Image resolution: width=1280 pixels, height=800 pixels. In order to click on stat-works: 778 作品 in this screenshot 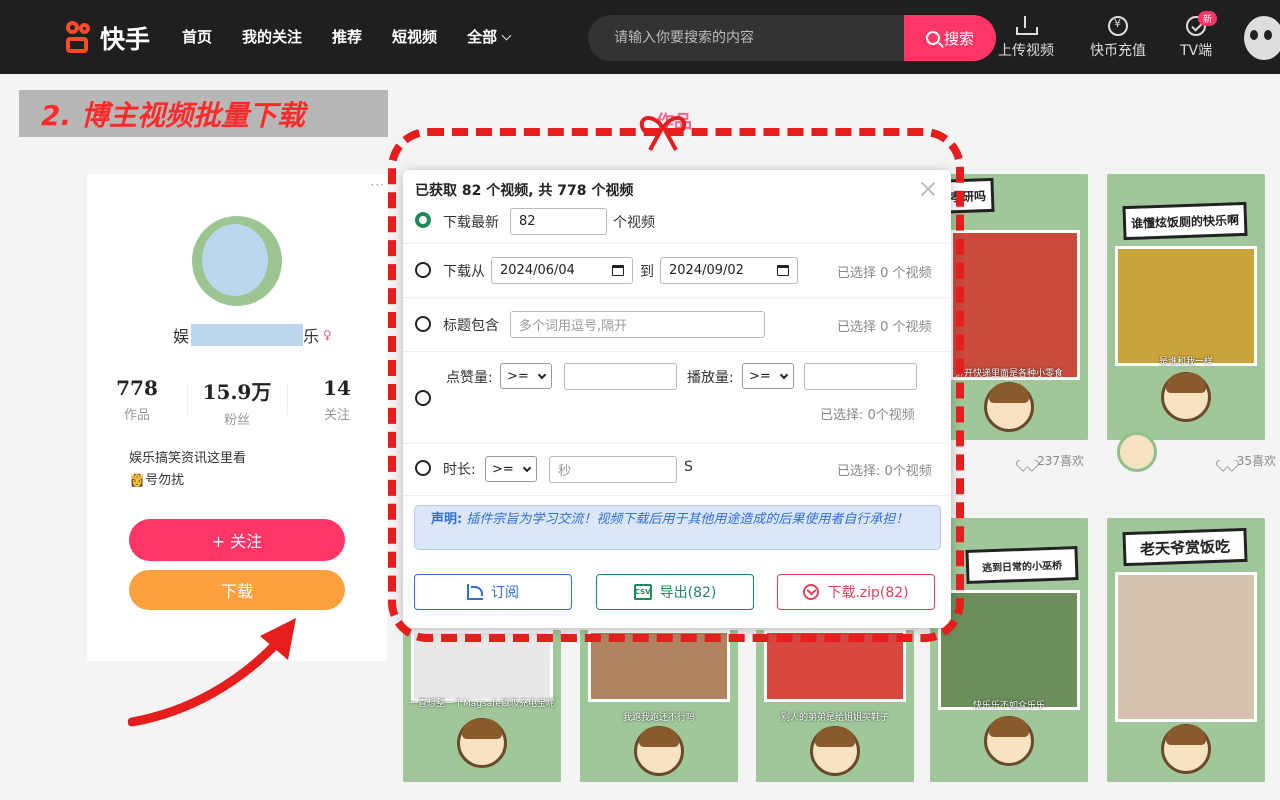, I will do `click(137, 402)`.